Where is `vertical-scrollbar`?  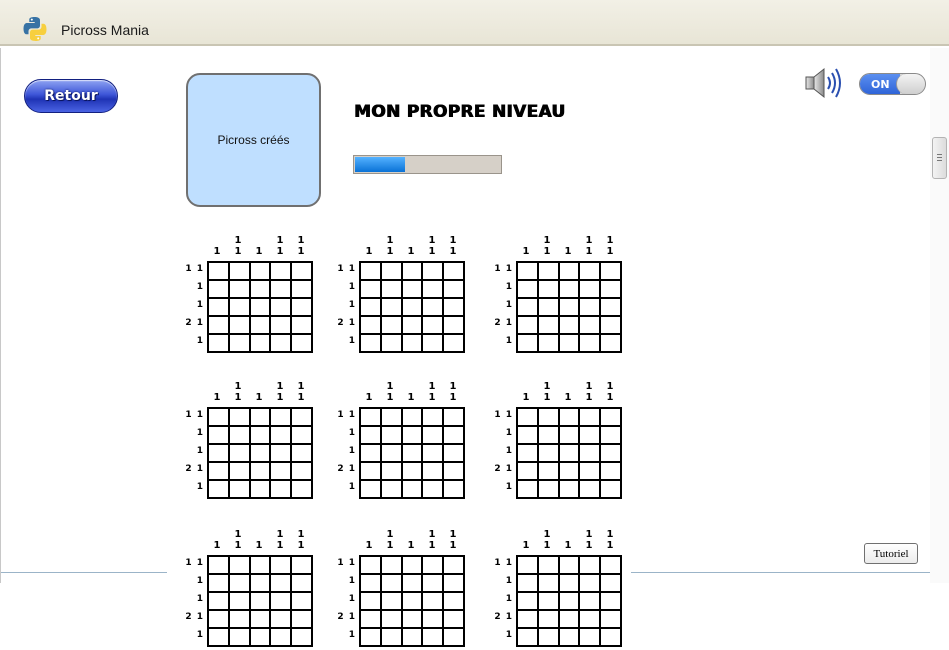 vertical-scrollbar is located at coordinates (939, 315).